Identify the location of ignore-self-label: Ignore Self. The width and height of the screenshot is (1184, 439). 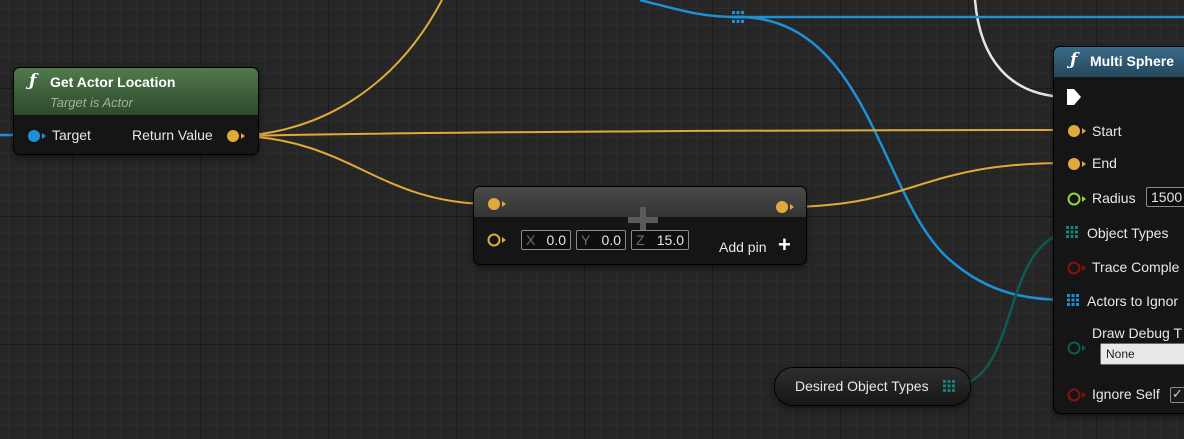
(1126, 394).